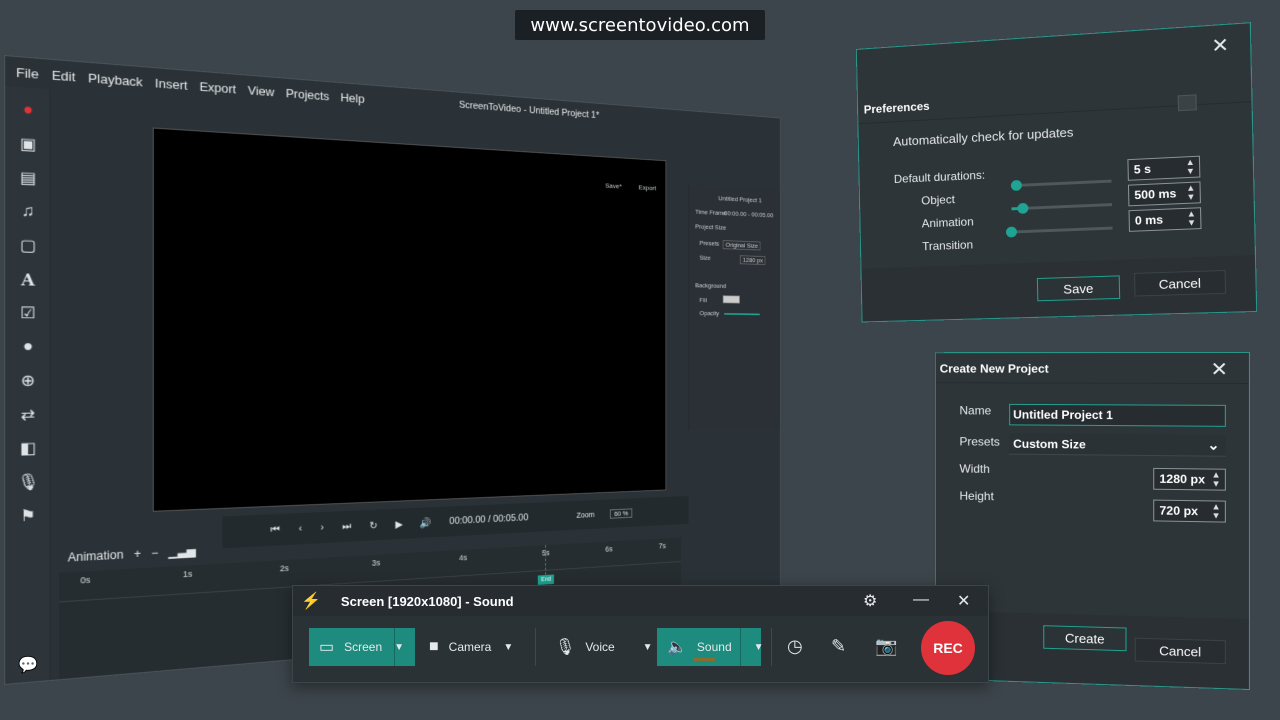  Describe the element at coordinates (938, 200) in the screenshot. I see `object-label: Object` at that location.